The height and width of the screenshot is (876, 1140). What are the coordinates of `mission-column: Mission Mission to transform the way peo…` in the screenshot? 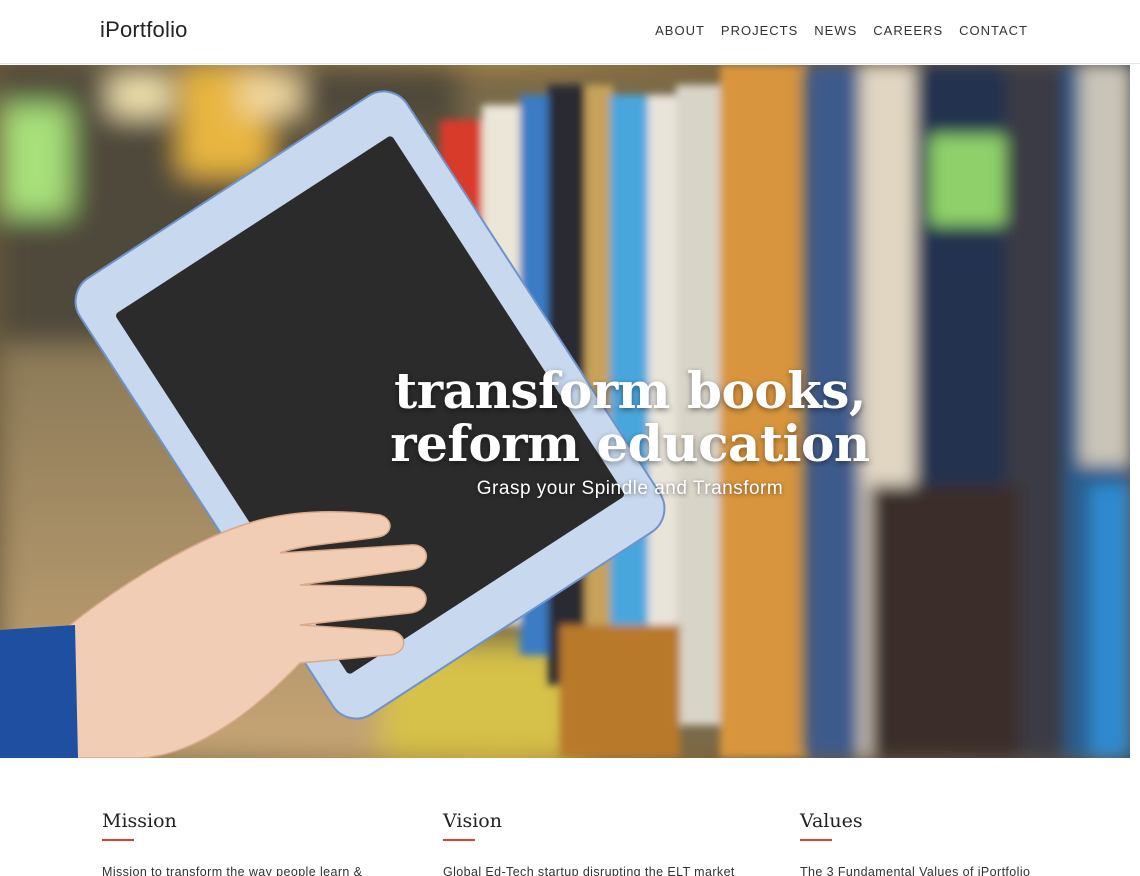 It's located at (252, 843).